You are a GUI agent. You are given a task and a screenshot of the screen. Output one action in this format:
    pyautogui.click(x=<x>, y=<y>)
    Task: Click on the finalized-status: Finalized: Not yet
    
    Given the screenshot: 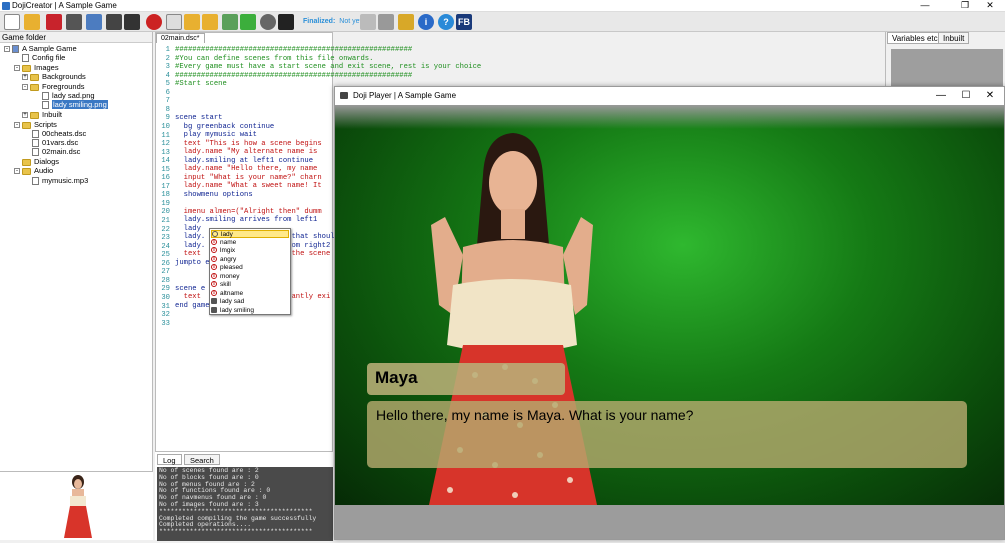 What is the action you would take?
    pyautogui.click(x=332, y=21)
    